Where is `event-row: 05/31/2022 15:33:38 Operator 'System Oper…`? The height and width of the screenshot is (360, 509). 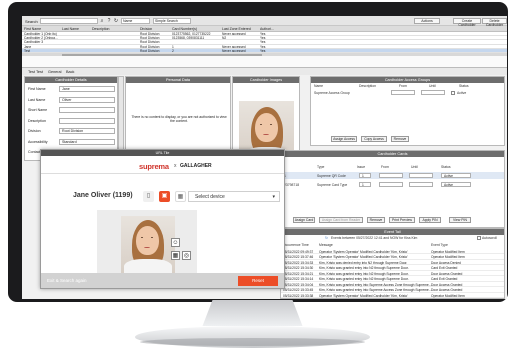
event-row: 05/31/2022 15:33:38 Operator 'System Oper… is located at coordinates (392, 295).